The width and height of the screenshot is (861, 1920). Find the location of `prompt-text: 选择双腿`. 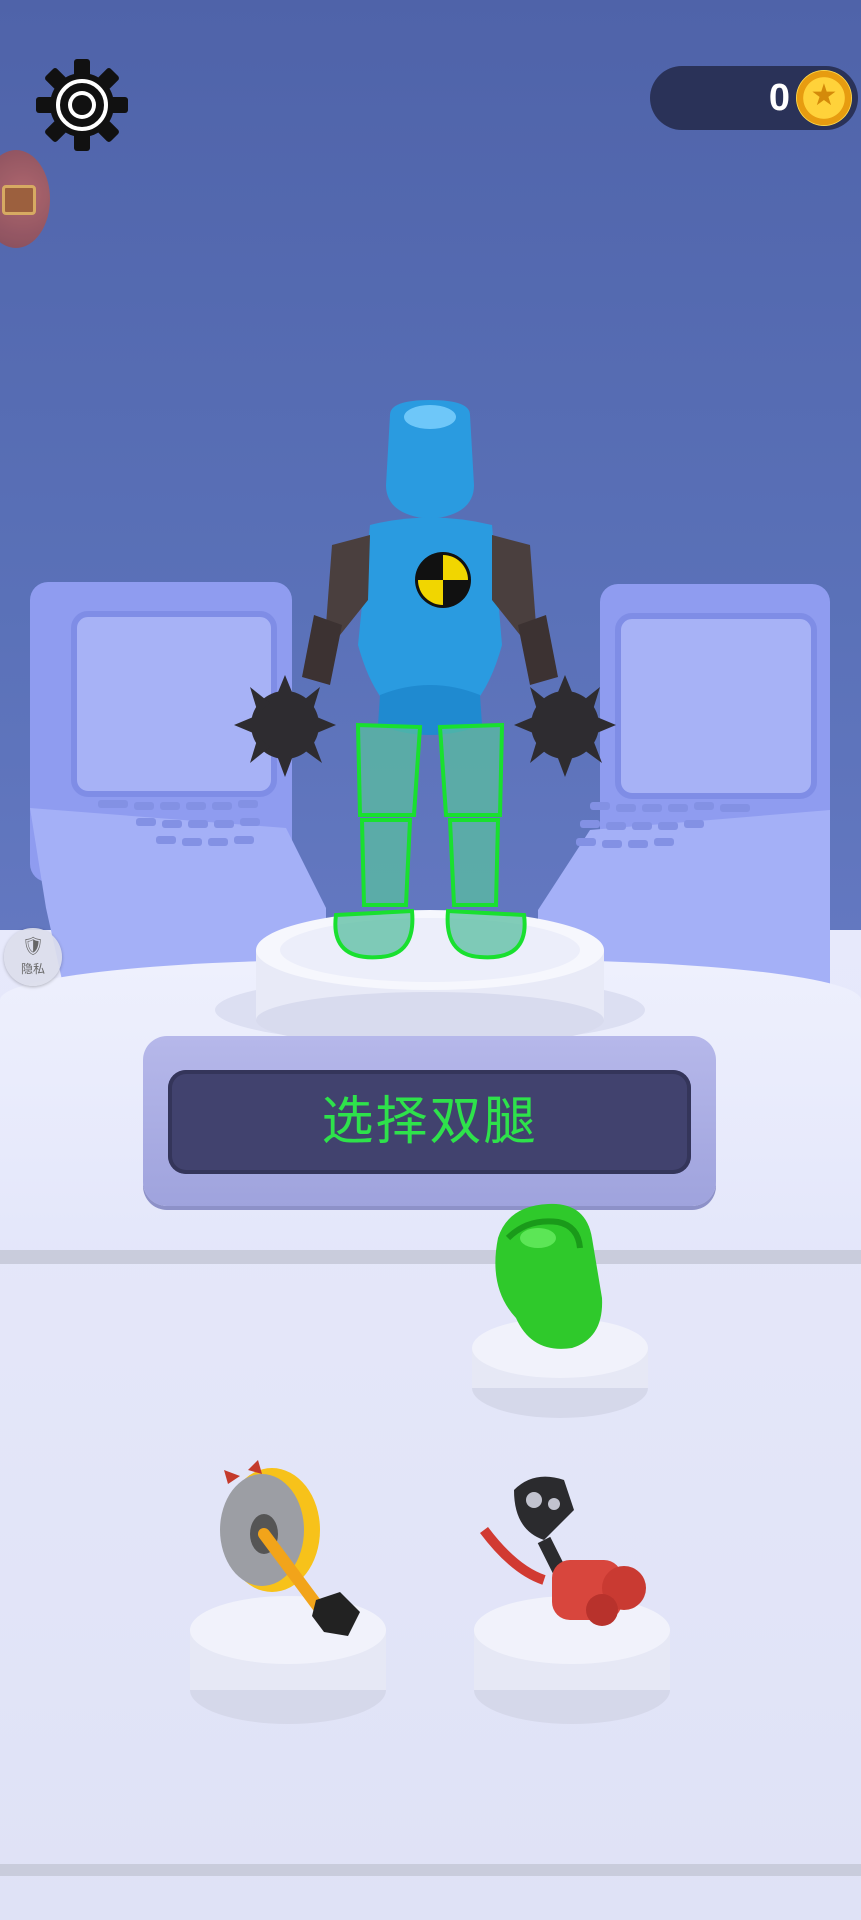

prompt-text: 选择双腿 is located at coordinates (429, 1122).